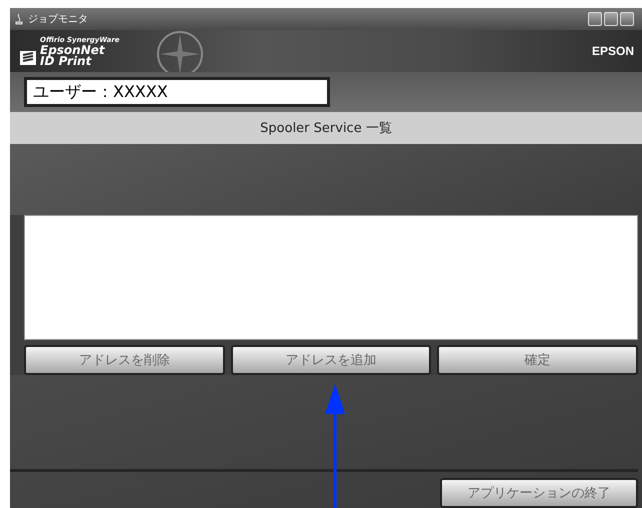 Image resolution: width=642 pixels, height=508 pixels. What do you see at coordinates (28, 57) in the screenshot?
I see `logo-icon` at bounding box center [28, 57].